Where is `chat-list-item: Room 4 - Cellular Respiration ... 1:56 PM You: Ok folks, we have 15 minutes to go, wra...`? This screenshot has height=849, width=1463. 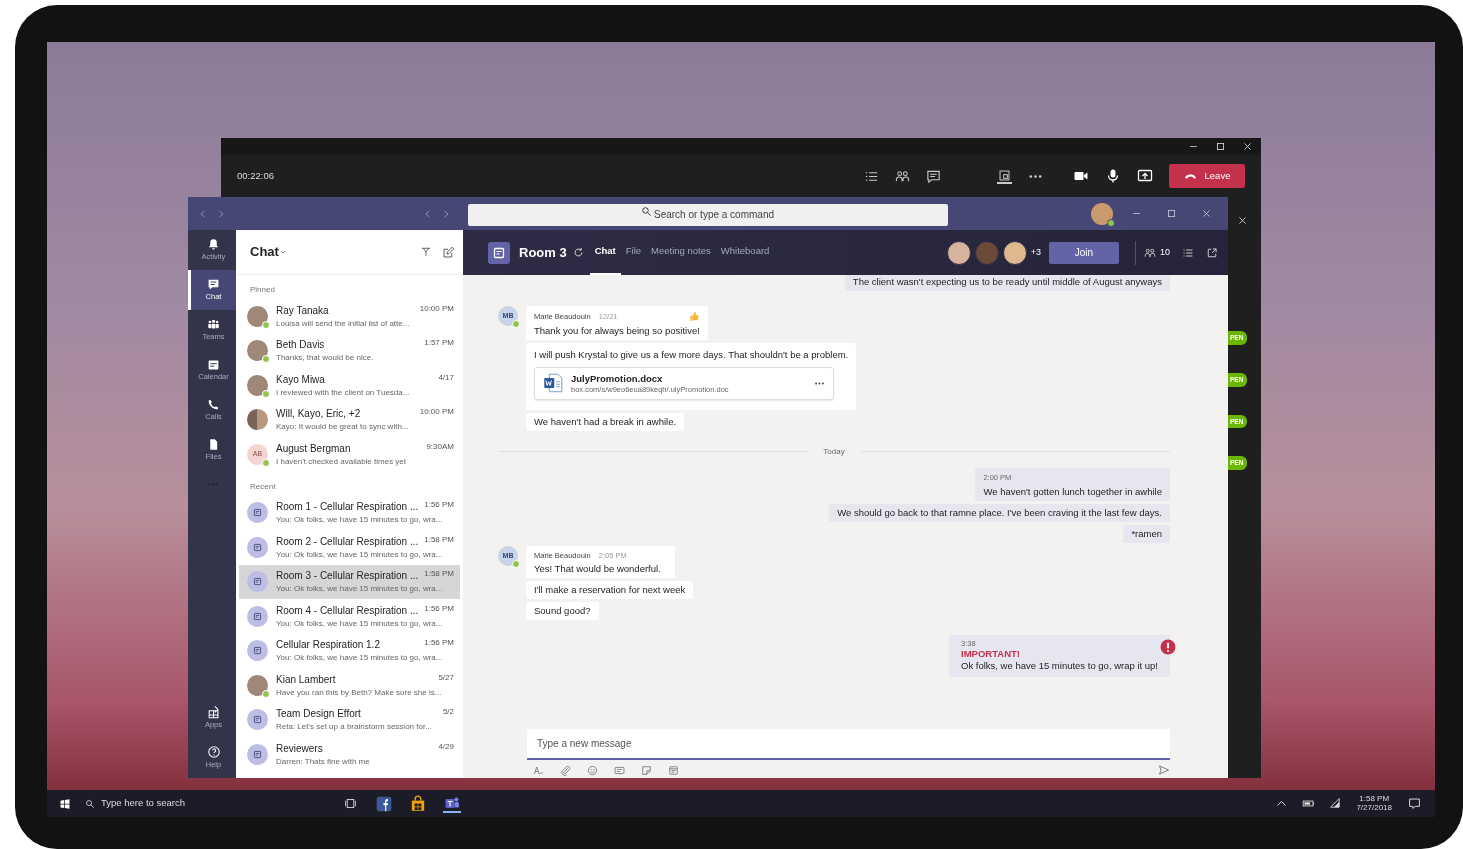 chat-list-item: Room 4 - Cellular Respiration ... 1:56 PM You: Ok folks, we have 15 minutes to go, wra... is located at coordinates (349, 616).